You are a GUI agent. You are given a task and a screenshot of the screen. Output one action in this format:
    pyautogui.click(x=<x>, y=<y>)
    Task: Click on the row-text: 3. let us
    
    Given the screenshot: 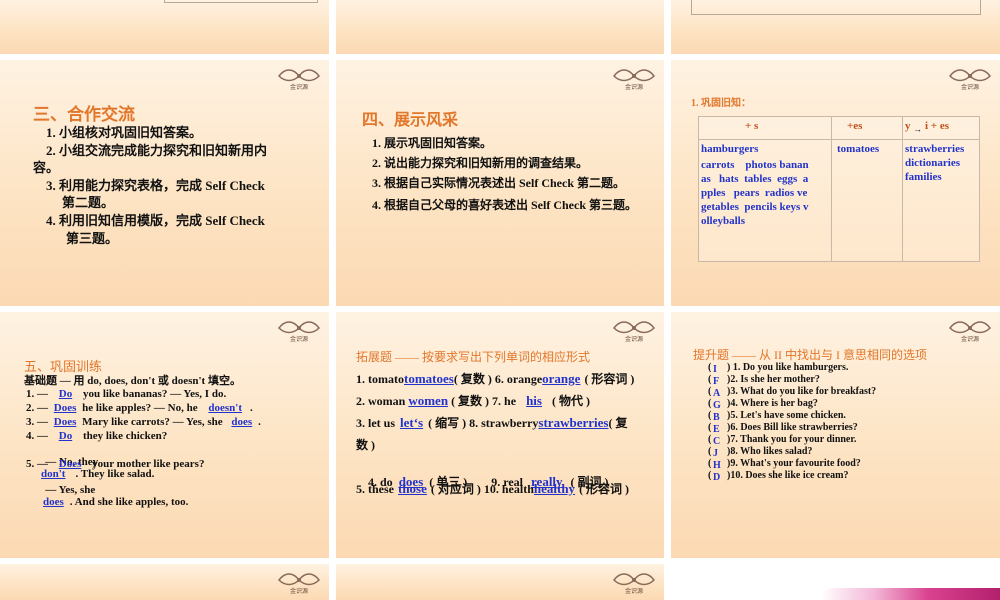 What is the action you would take?
    pyautogui.click(x=375, y=423)
    